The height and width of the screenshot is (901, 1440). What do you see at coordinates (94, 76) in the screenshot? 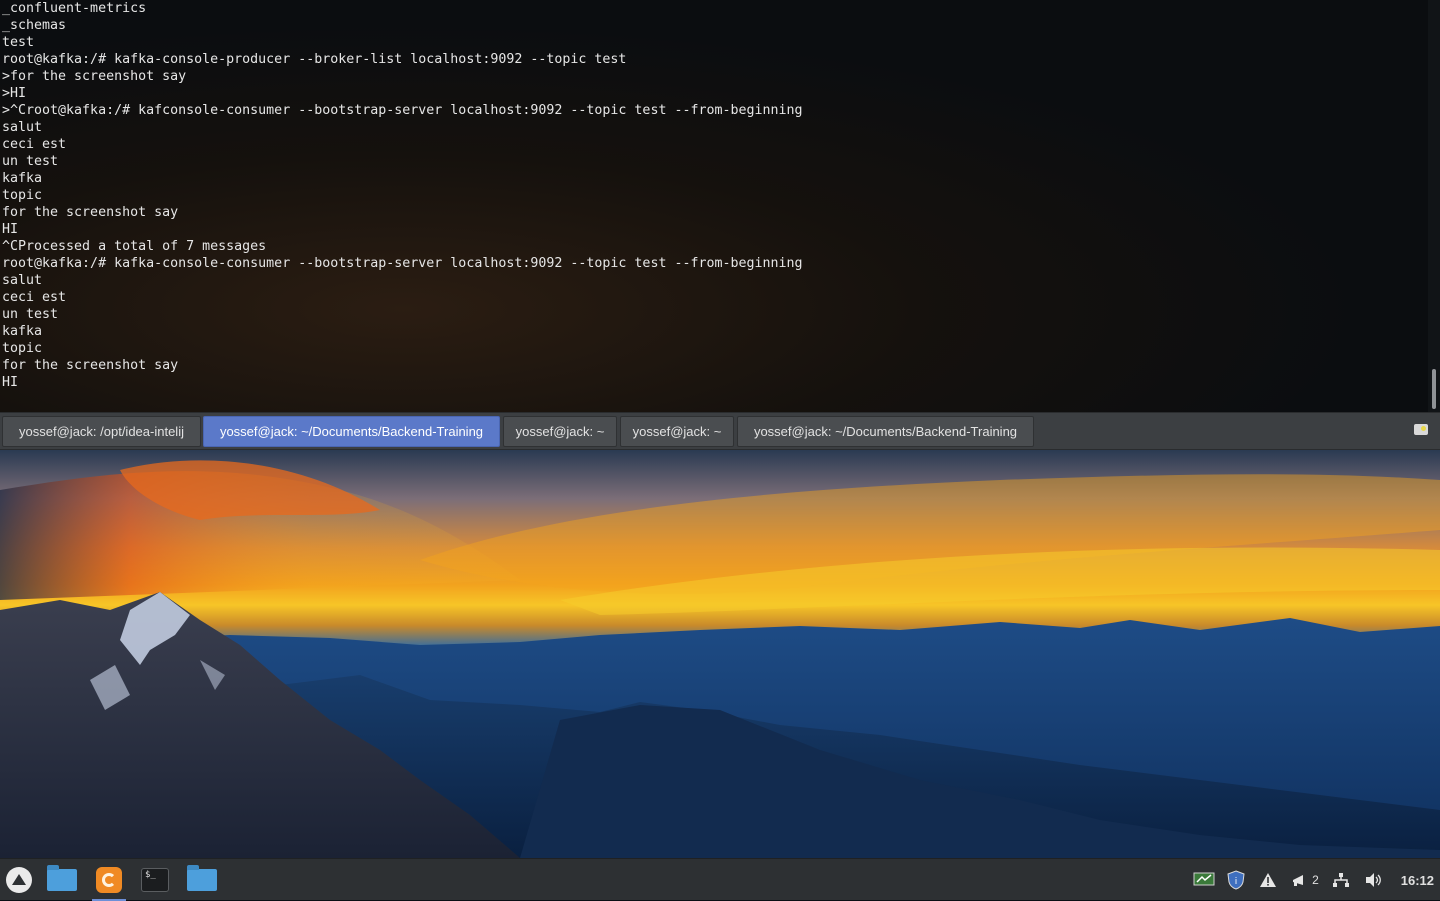
I see `terminal-line: >for the screenshot say` at bounding box center [94, 76].